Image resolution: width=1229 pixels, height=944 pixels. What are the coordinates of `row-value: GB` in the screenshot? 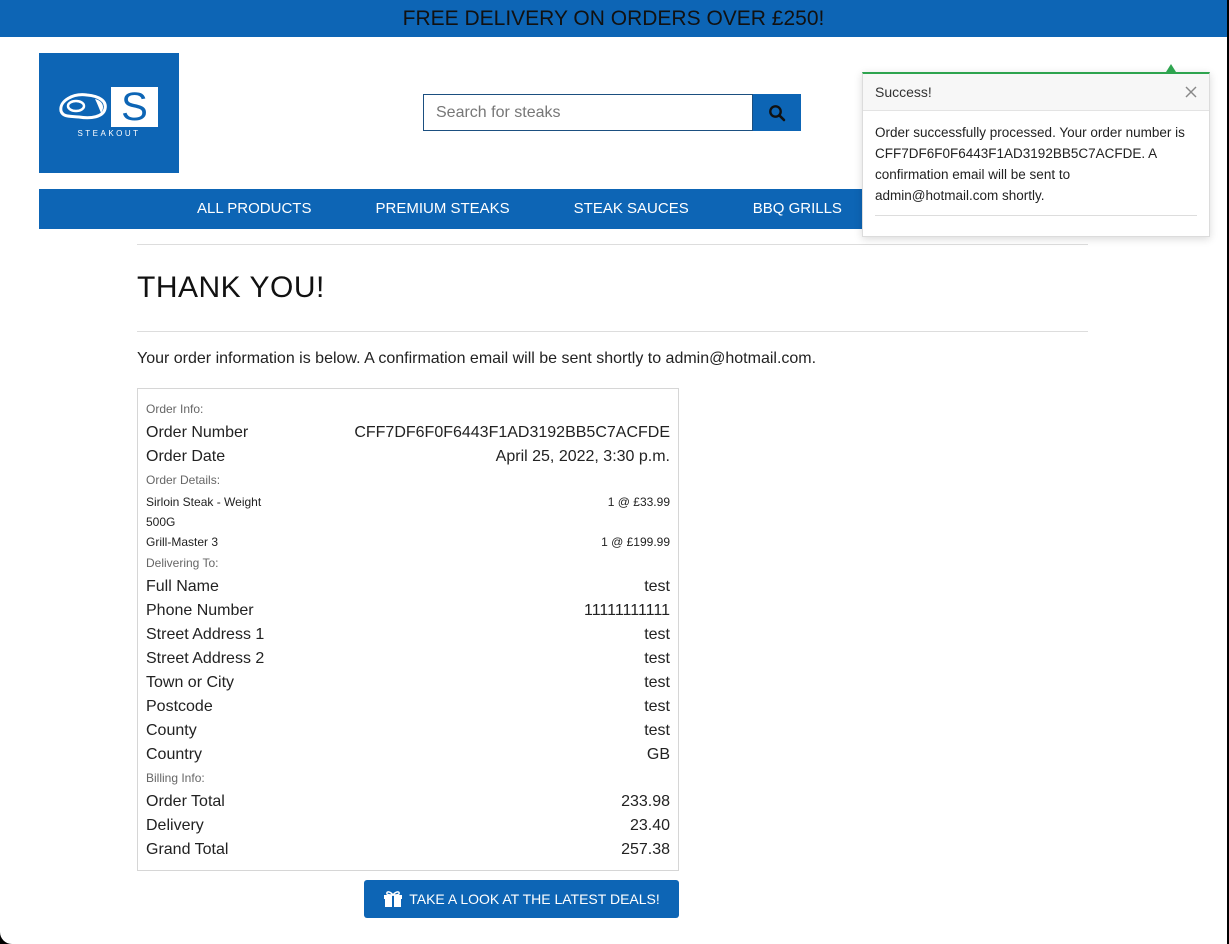 It's located at (658, 754).